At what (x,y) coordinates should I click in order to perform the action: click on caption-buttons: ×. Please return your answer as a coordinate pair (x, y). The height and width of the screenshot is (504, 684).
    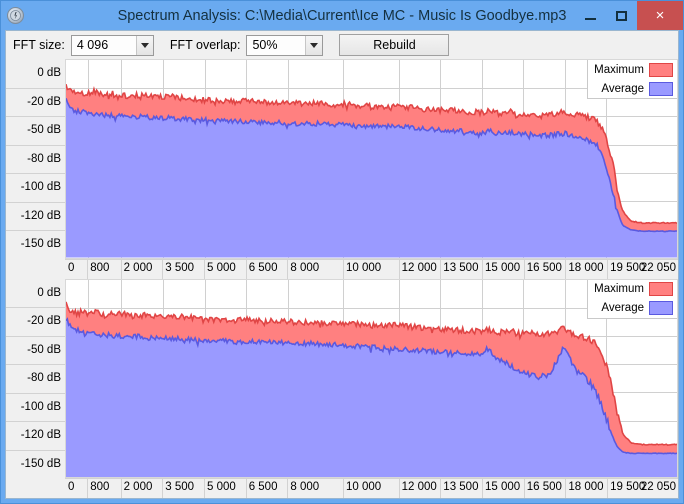
    Looking at the image, I should click on (629, 15).